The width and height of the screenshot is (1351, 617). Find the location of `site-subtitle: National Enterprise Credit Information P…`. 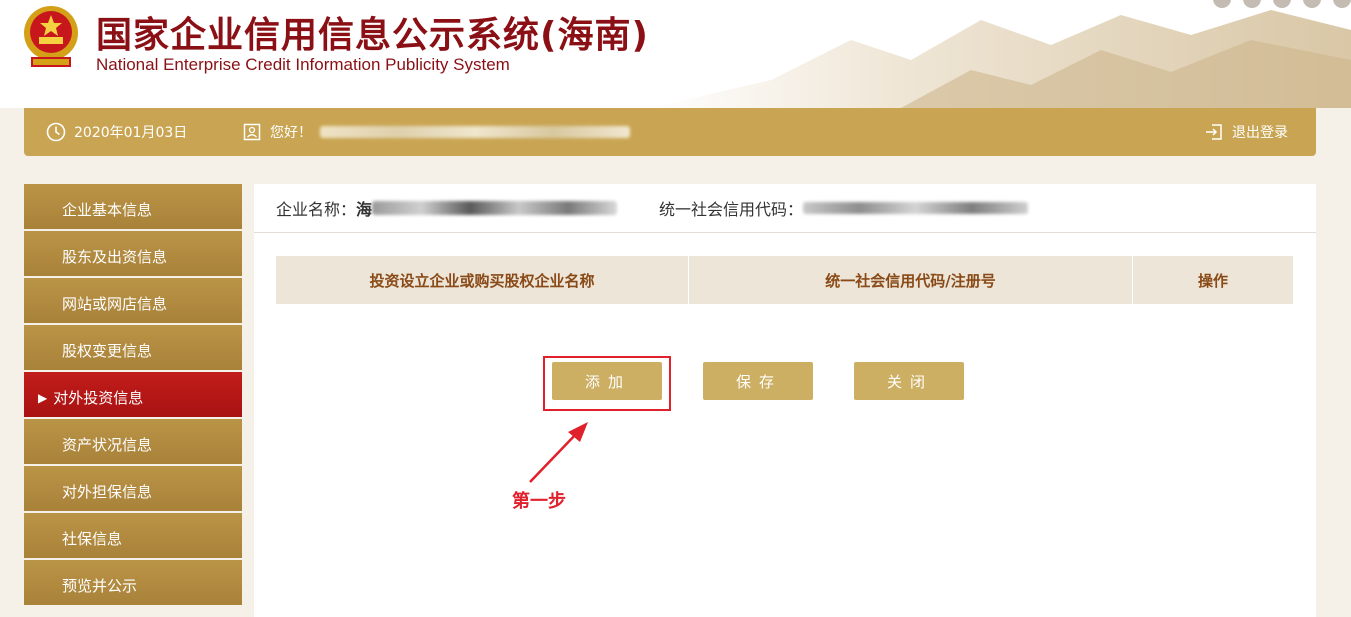

site-subtitle: National Enterprise Credit Information P… is located at coordinates (303, 64).